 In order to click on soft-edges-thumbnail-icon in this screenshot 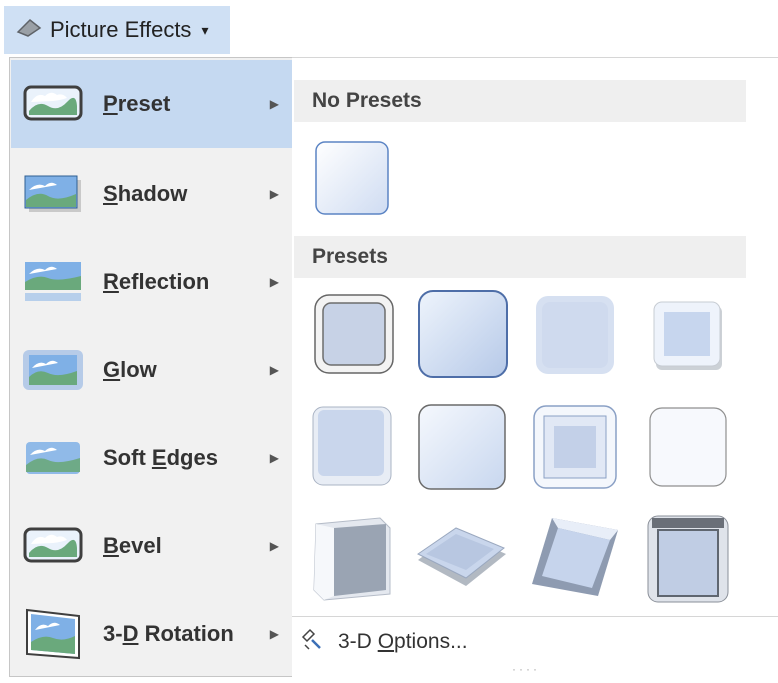, I will do `click(53, 458)`.